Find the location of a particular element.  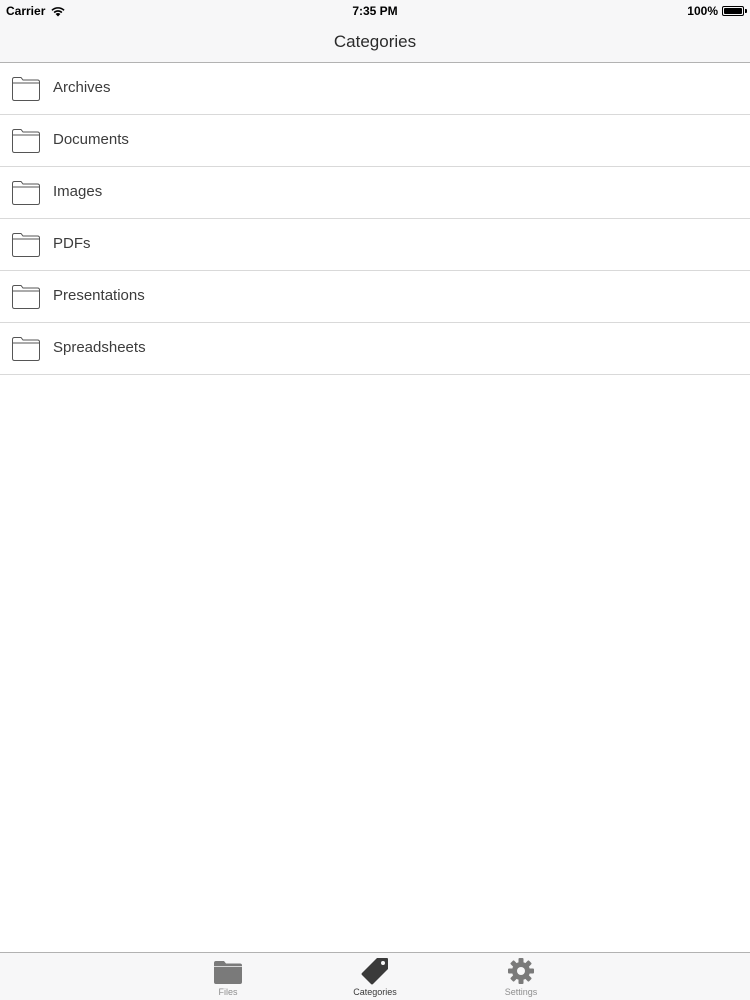

battery-indicator: 100% is located at coordinates (717, 11).